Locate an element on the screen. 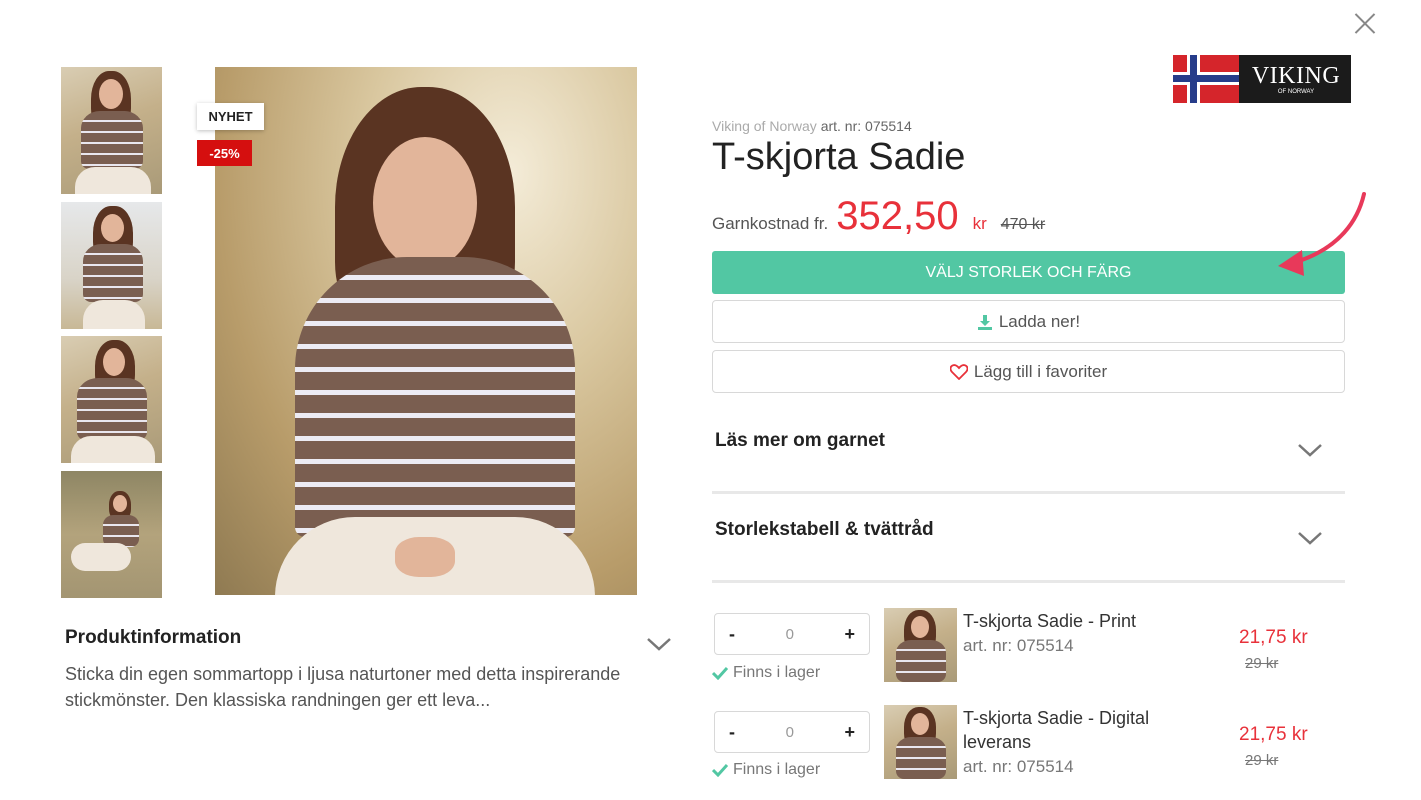 This screenshot has height=800, width=1421. brand-line: Viking of Norway art. nr: 075514 is located at coordinates (812, 126).